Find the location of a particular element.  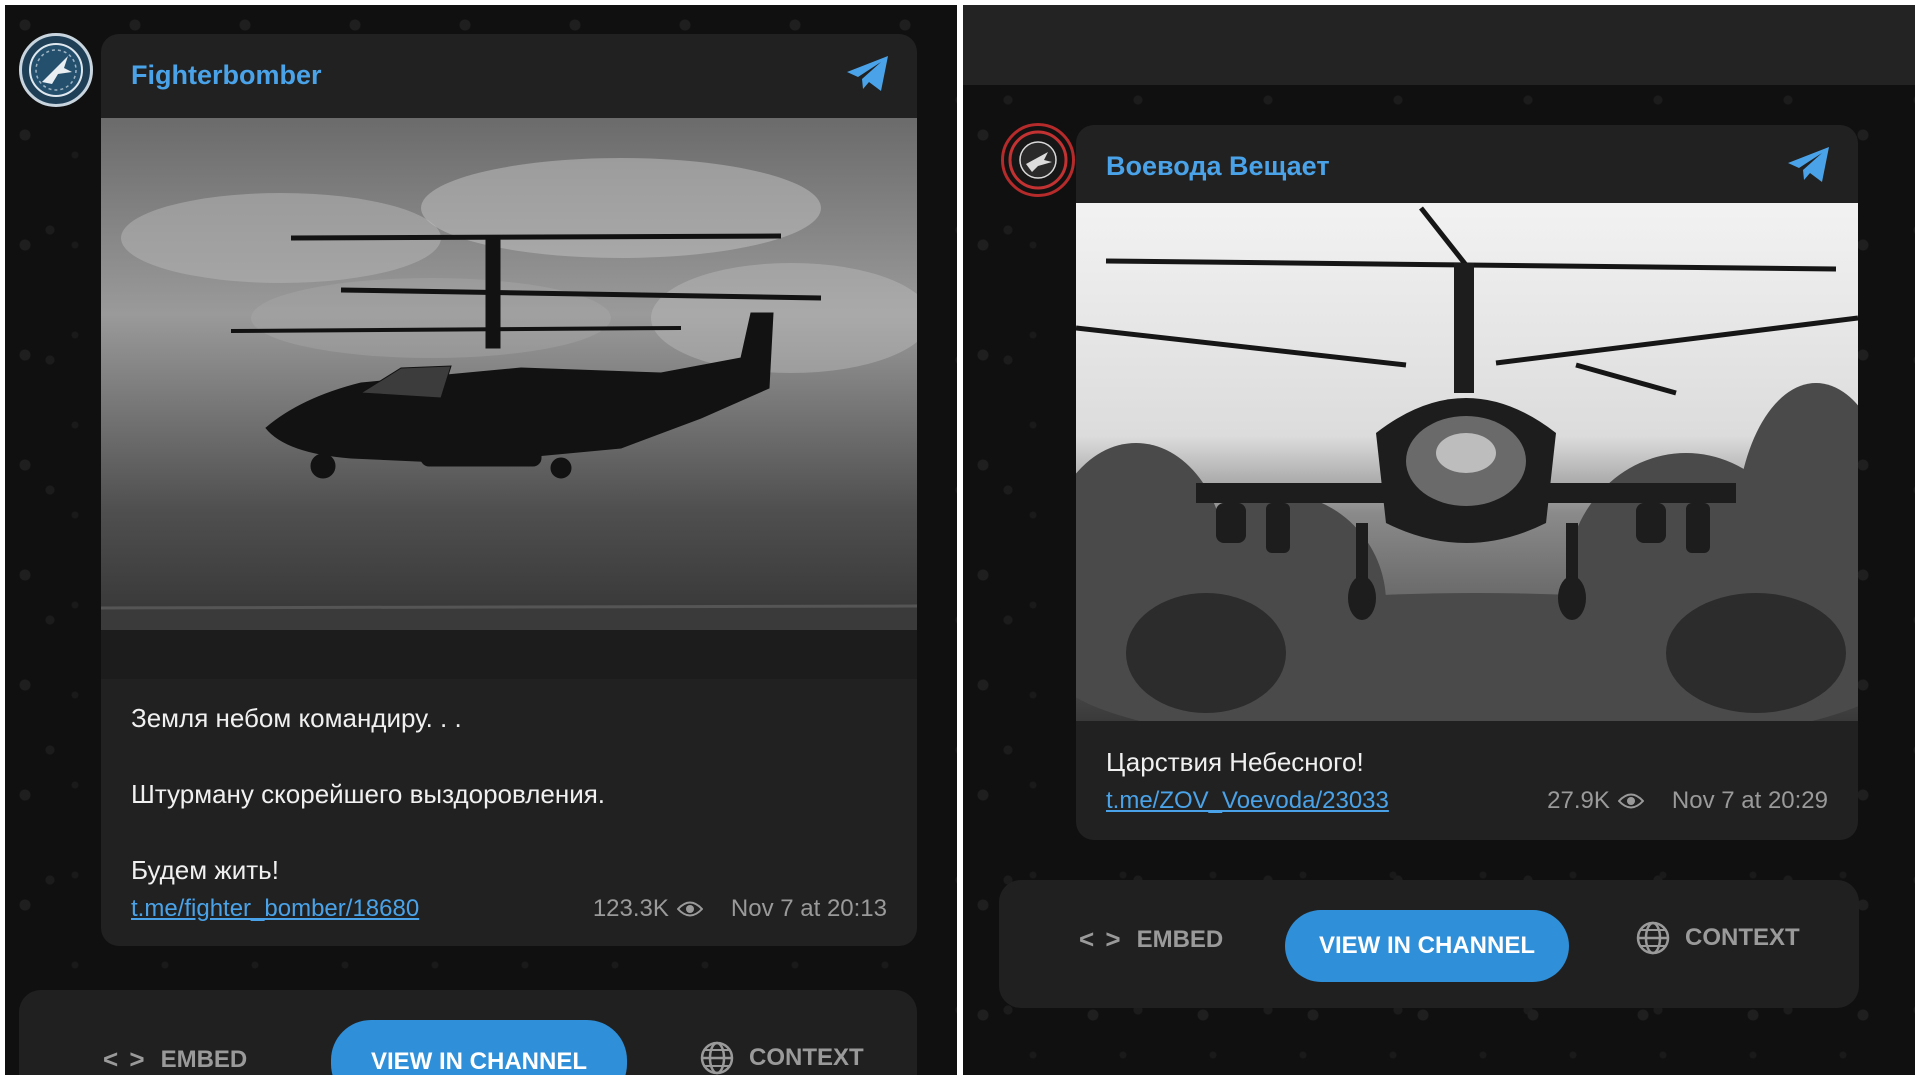

post-link: t.me/ZOV_Voevoda/23033 is located at coordinates (1247, 801).